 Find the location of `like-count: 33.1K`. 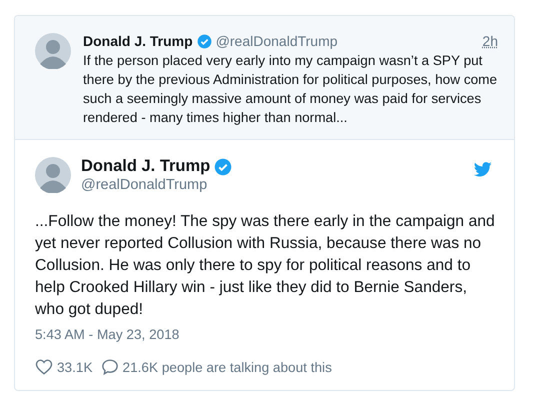

like-count: 33.1K is located at coordinates (75, 367).